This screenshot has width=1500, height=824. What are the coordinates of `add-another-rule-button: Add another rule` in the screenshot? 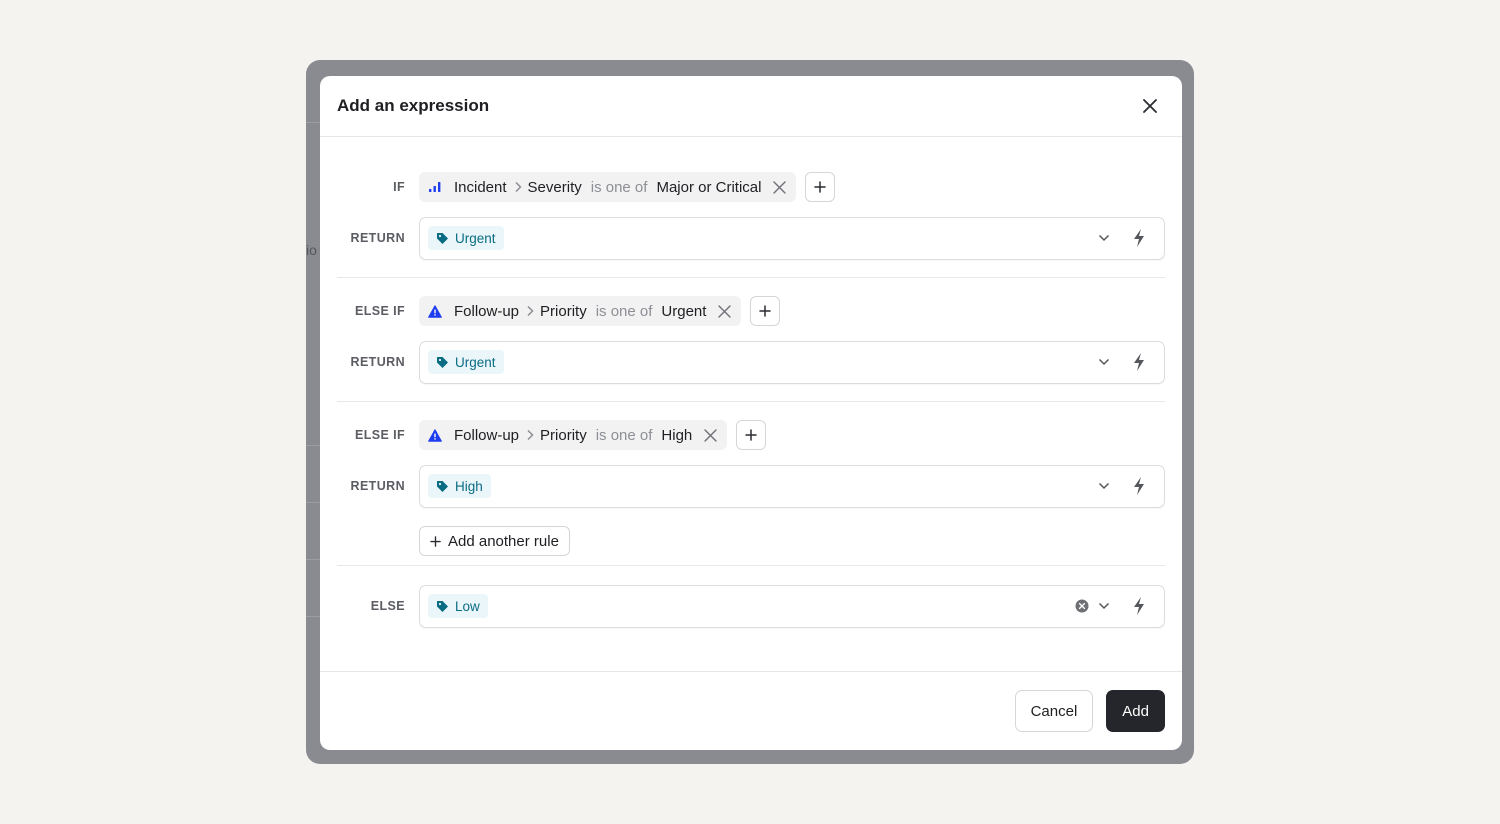 It's located at (494, 541).